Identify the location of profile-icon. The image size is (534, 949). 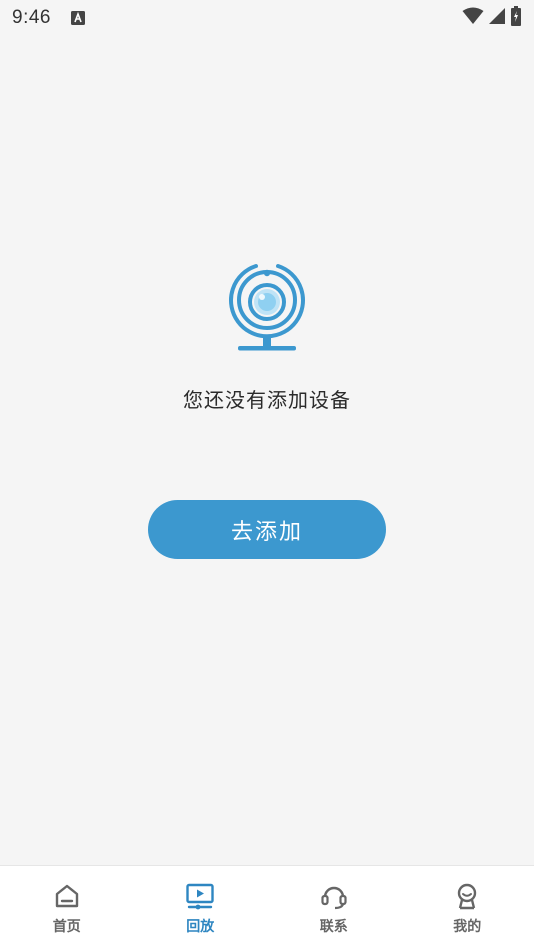
(467, 896).